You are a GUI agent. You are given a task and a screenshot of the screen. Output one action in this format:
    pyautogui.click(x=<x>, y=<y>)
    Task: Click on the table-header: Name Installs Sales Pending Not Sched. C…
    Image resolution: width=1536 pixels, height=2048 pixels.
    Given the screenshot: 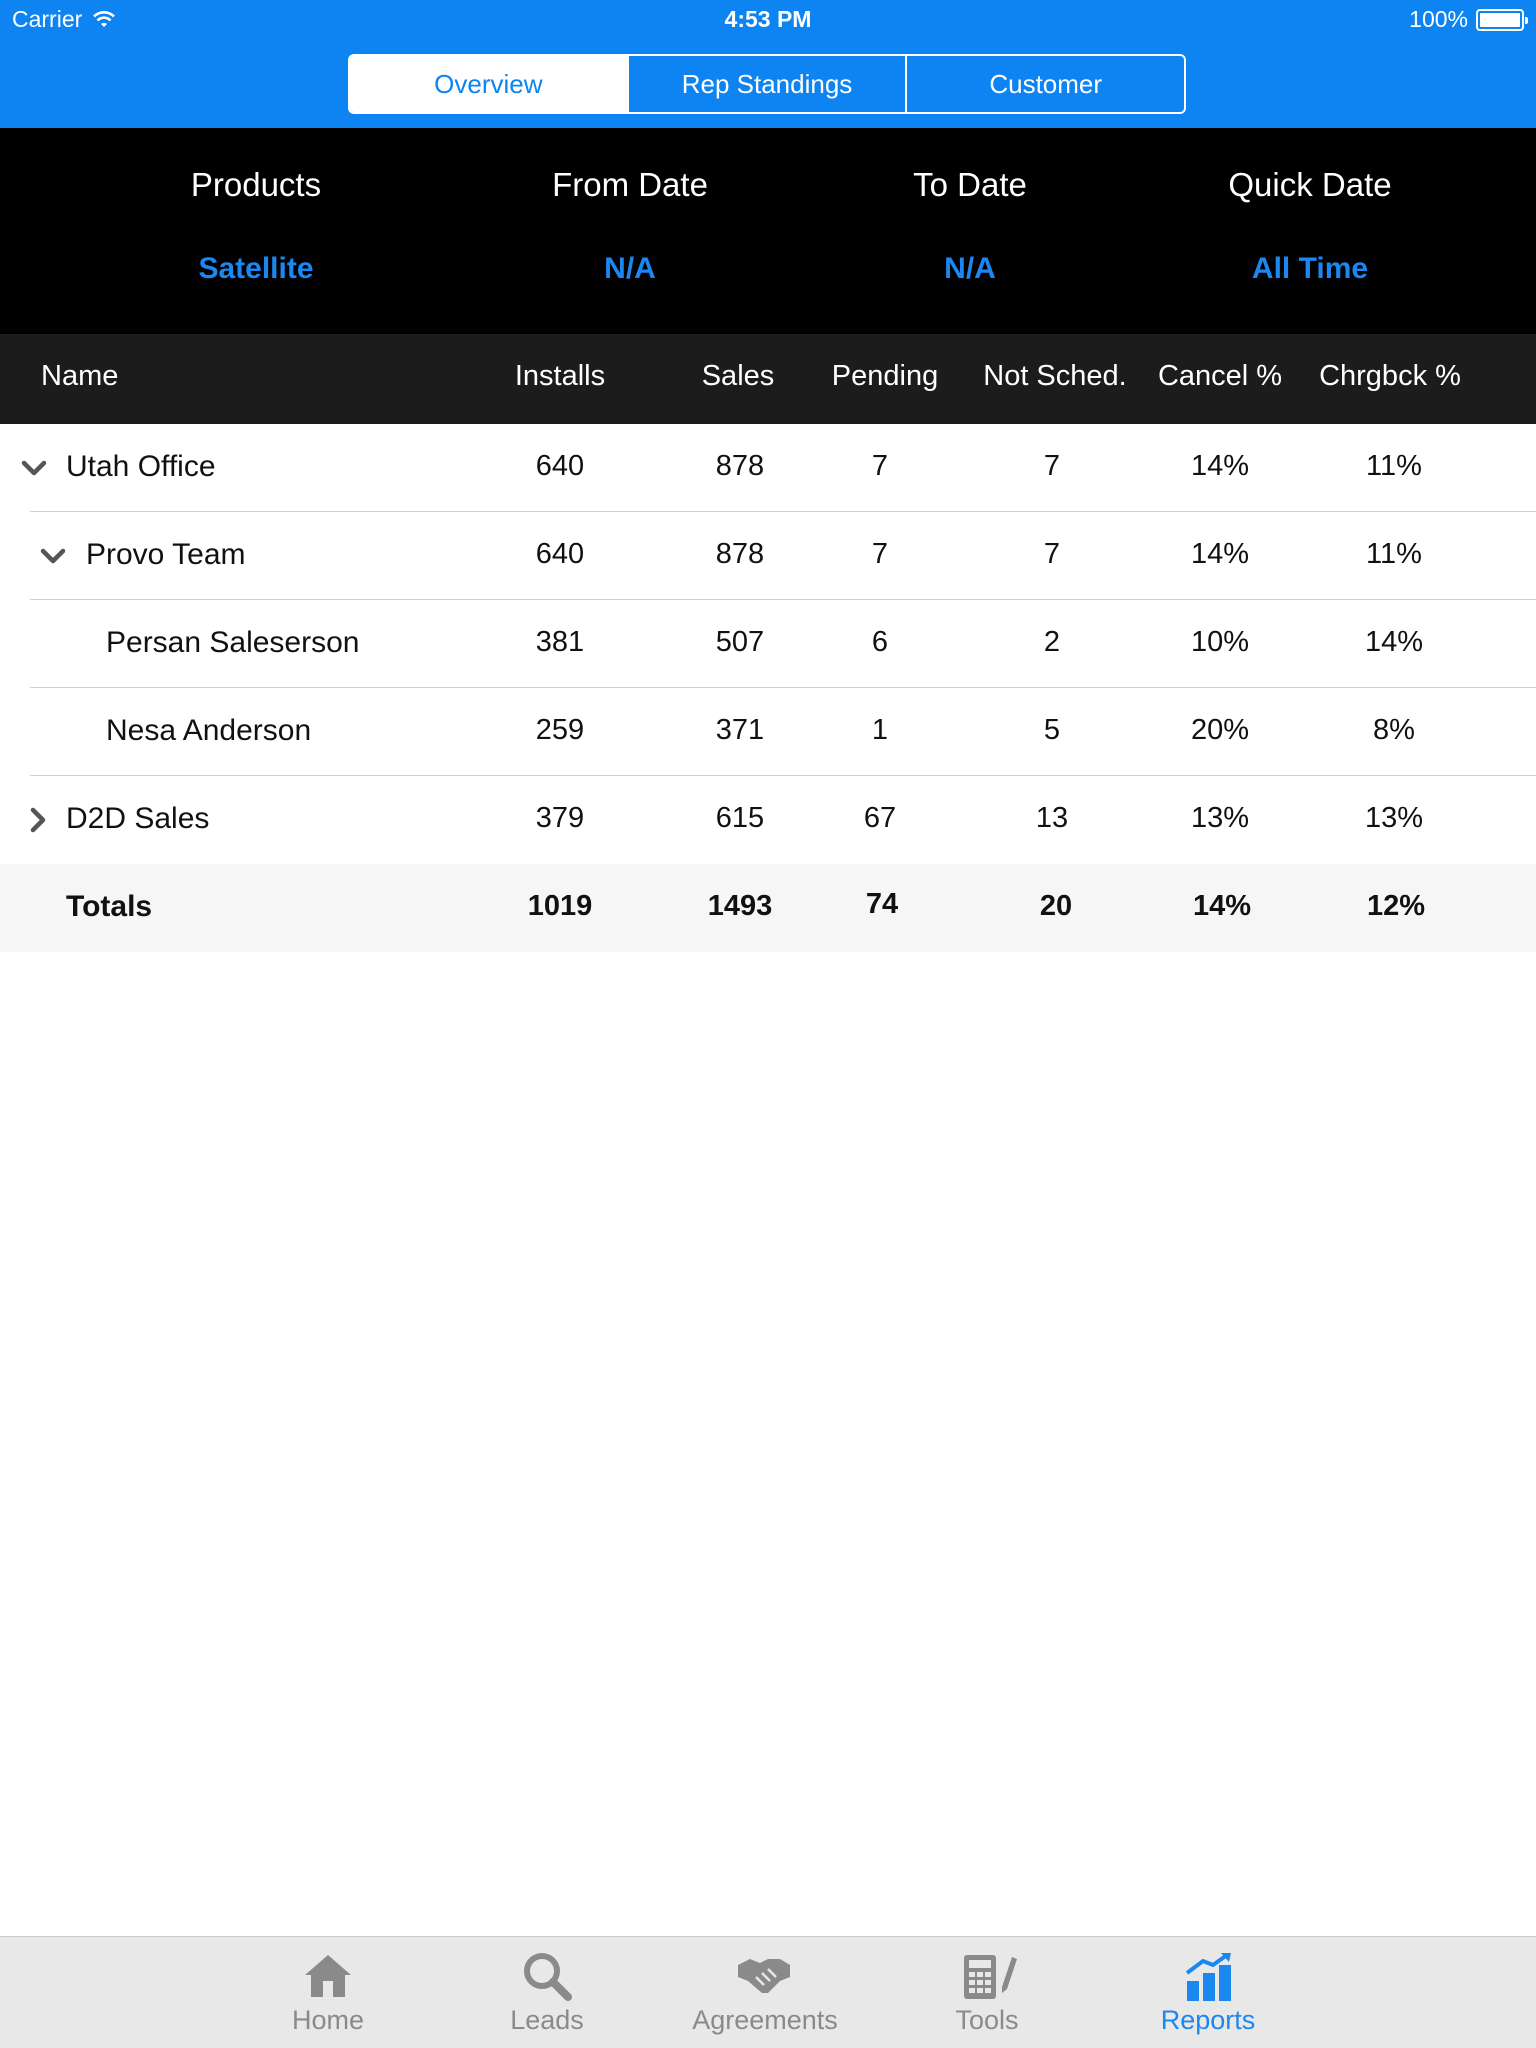 What is the action you would take?
    pyautogui.click(x=768, y=379)
    